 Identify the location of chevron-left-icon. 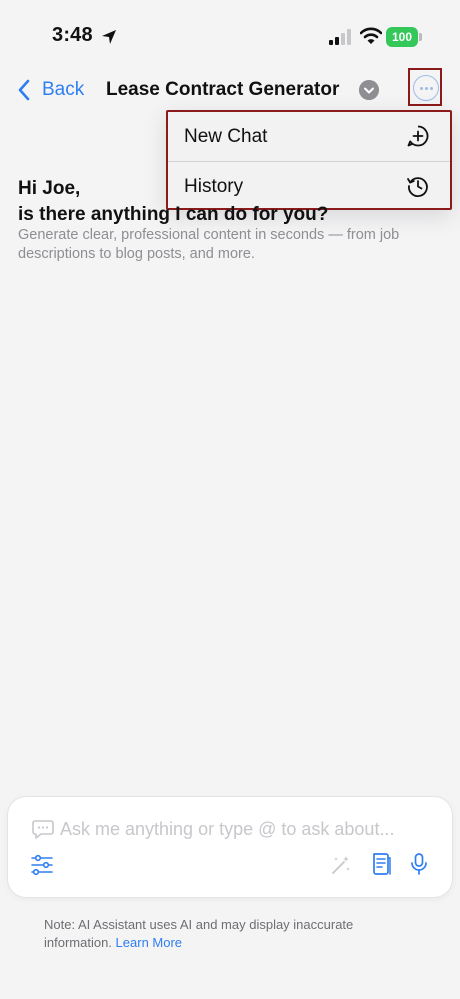
(24, 90).